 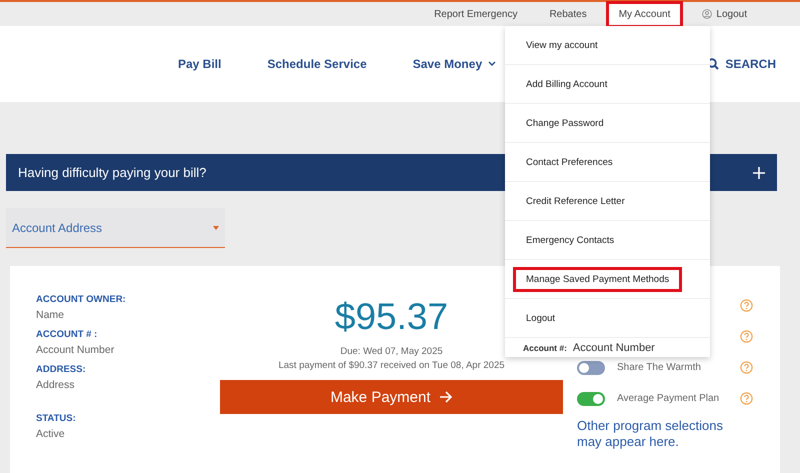 What do you see at coordinates (566, 84) in the screenshot?
I see `menu-item: Add Billing Account` at bounding box center [566, 84].